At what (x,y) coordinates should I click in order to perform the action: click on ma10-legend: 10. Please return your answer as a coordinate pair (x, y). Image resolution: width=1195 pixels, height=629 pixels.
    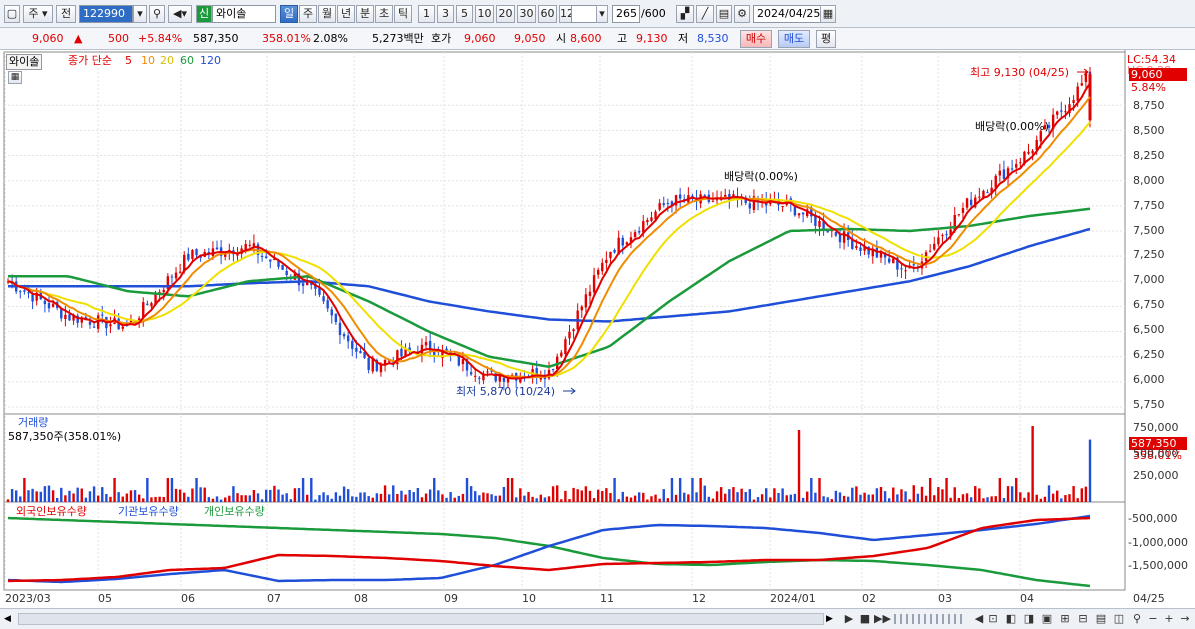
    Looking at the image, I should click on (148, 61).